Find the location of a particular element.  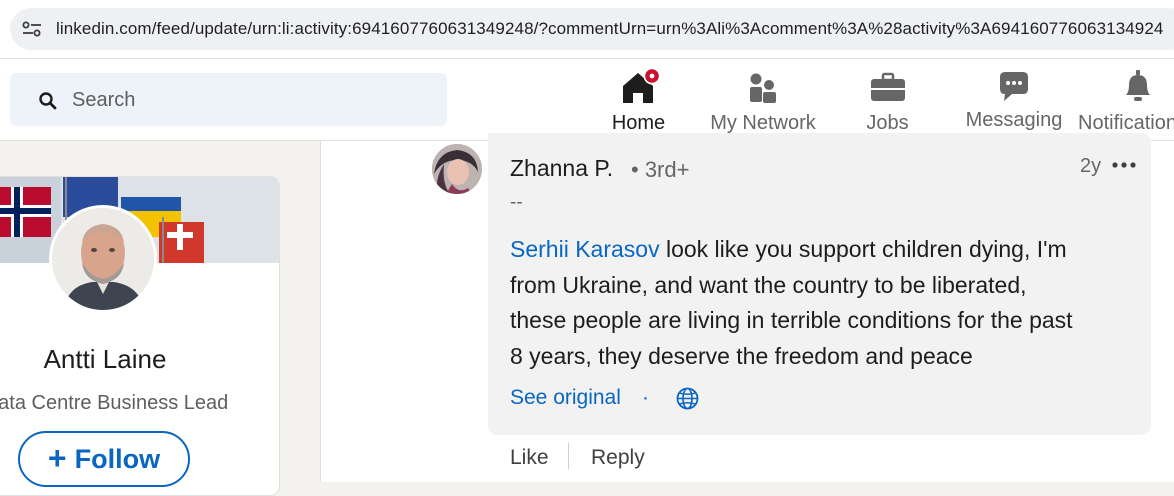

reply-button: Reply is located at coordinates (618, 458).